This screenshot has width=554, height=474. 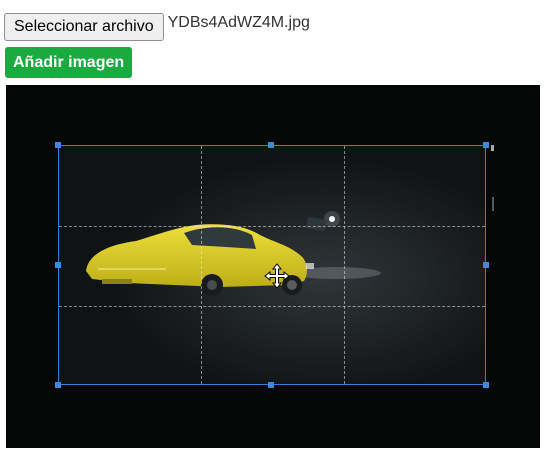 I want to click on selected-file-name: YDBs4AdWZ4M.jpg, so click(x=238, y=22).